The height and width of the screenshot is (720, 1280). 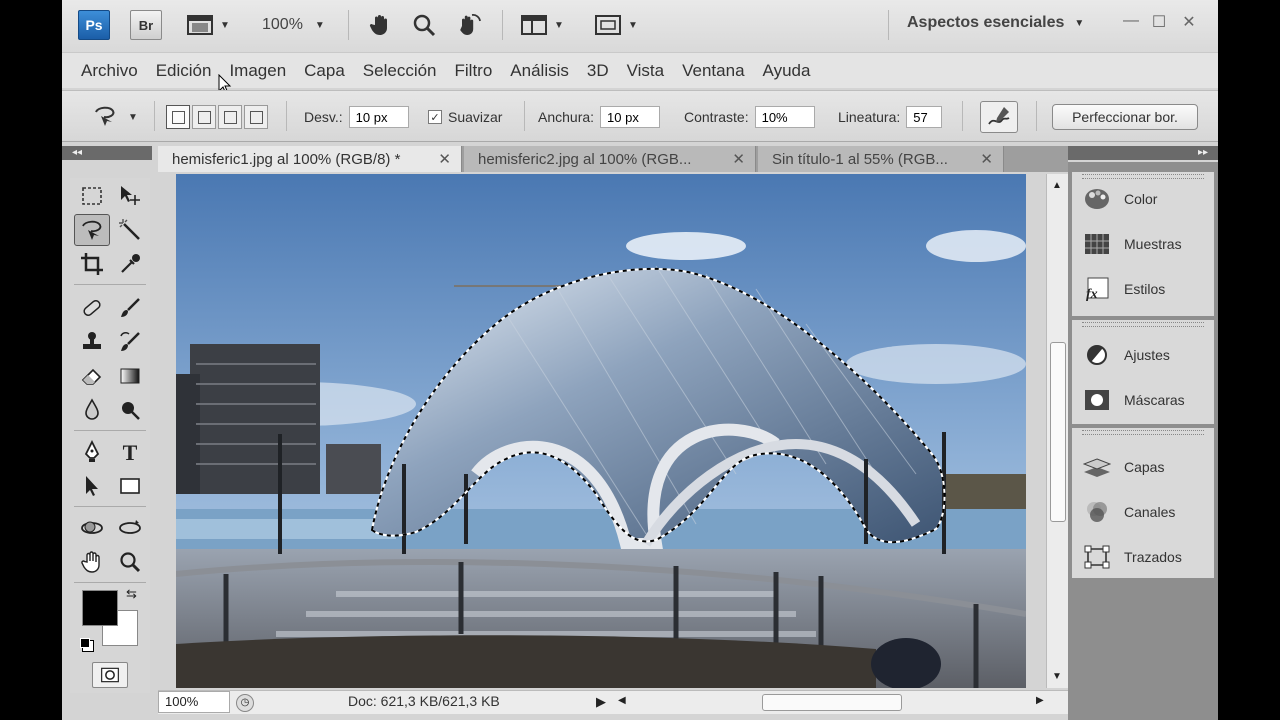 I want to click on antialias-checkbox: ✓ Suavizar, so click(x=465, y=117).